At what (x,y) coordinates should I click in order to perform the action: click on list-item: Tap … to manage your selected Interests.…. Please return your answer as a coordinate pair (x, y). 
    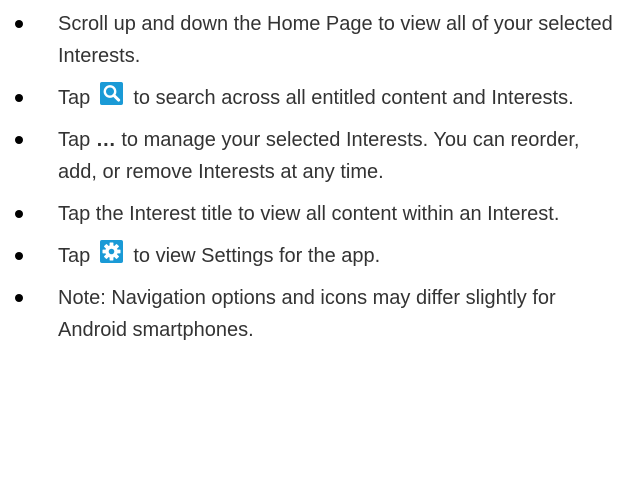
    Looking at the image, I should click on (311, 156).